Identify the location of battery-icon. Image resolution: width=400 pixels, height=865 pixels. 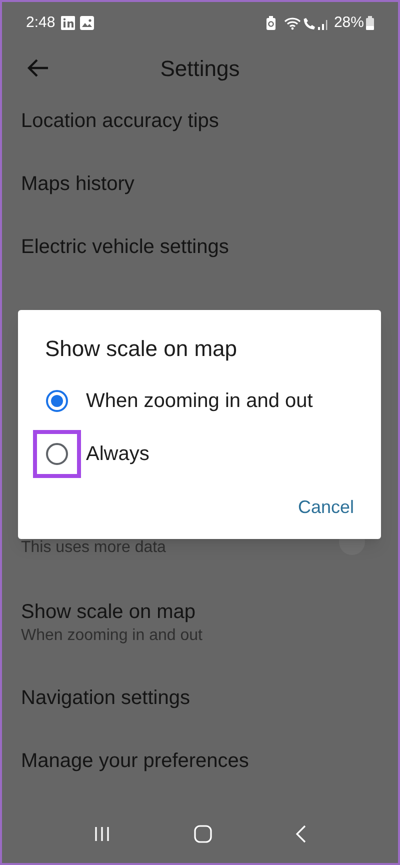
(370, 23).